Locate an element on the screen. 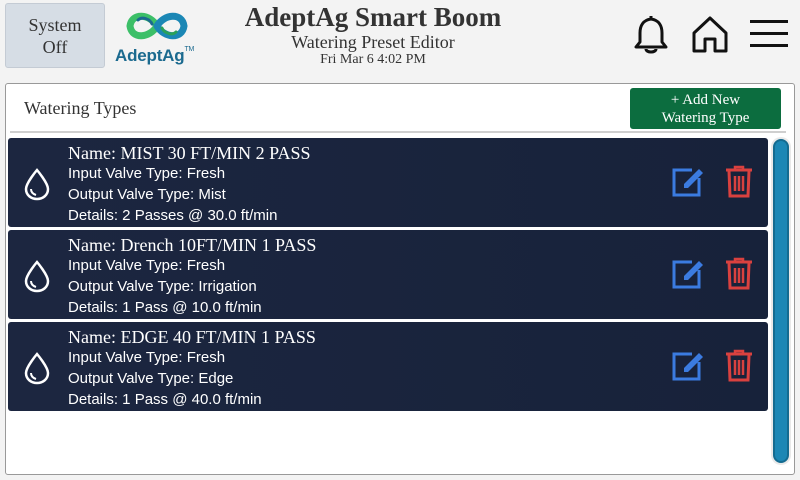  scrollbar-thumb is located at coordinates (781, 301).